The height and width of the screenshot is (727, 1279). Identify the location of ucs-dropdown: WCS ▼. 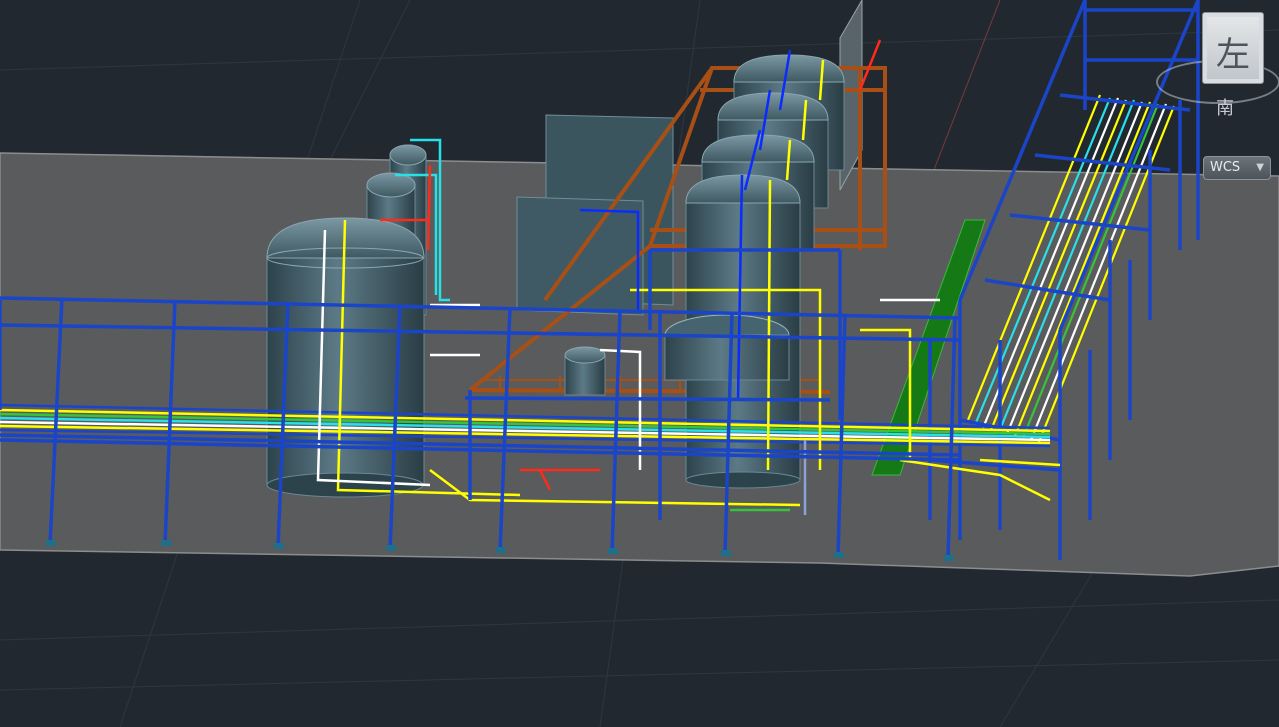
(1237, 168).